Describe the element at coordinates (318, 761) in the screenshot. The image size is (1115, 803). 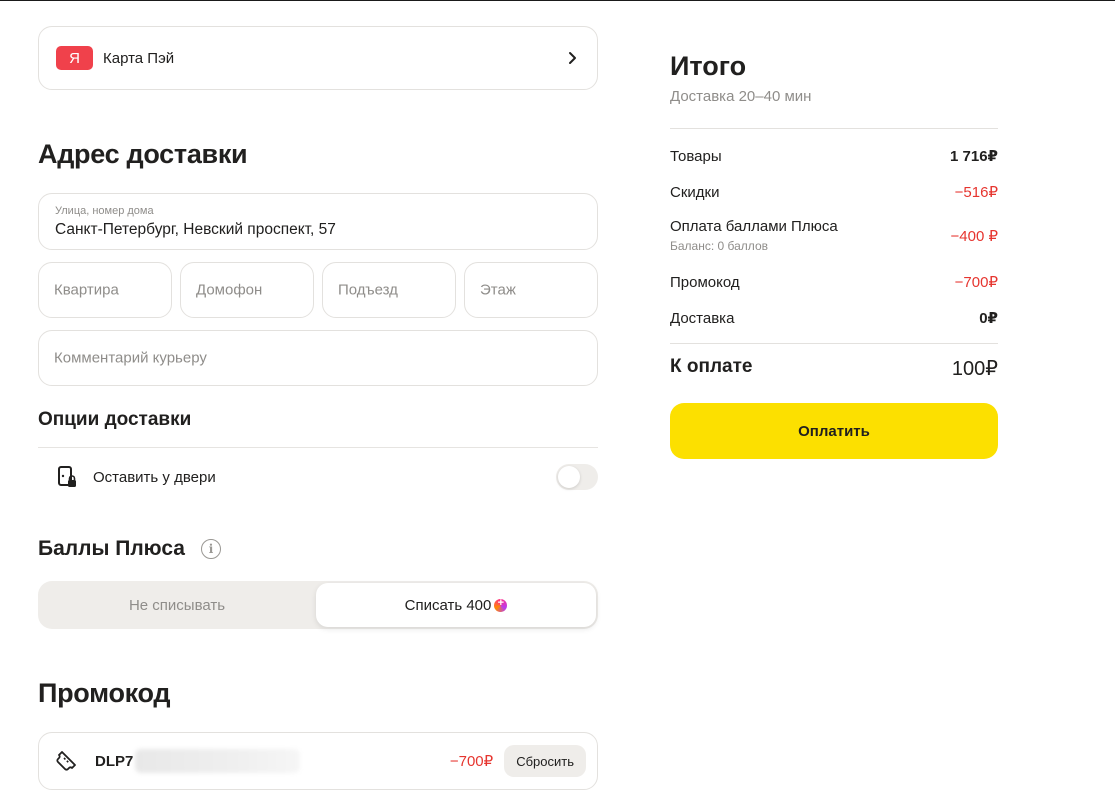
I see `promo-code-card: DLP7 −700₽ Сбросить` at that location.